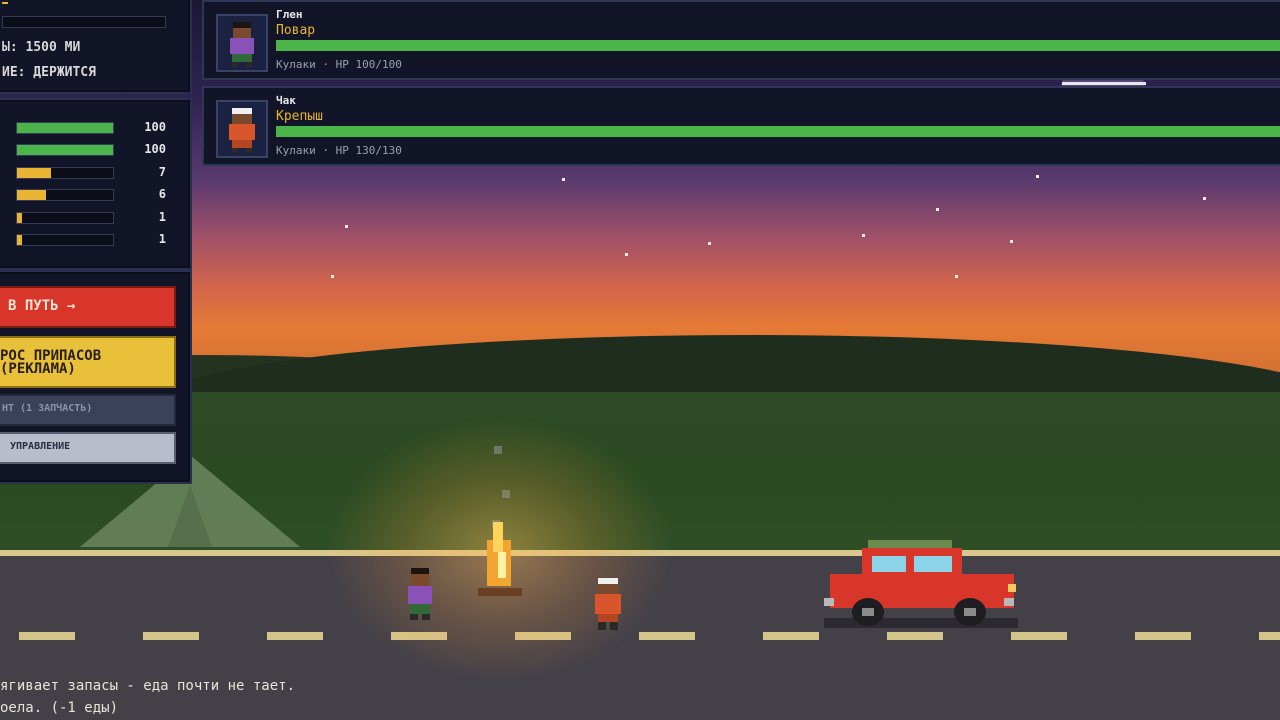 The image size is (1280, 720). Describe the element at coordinates (190, 516) in the screenshot. I see `tent-entrance` at that location.